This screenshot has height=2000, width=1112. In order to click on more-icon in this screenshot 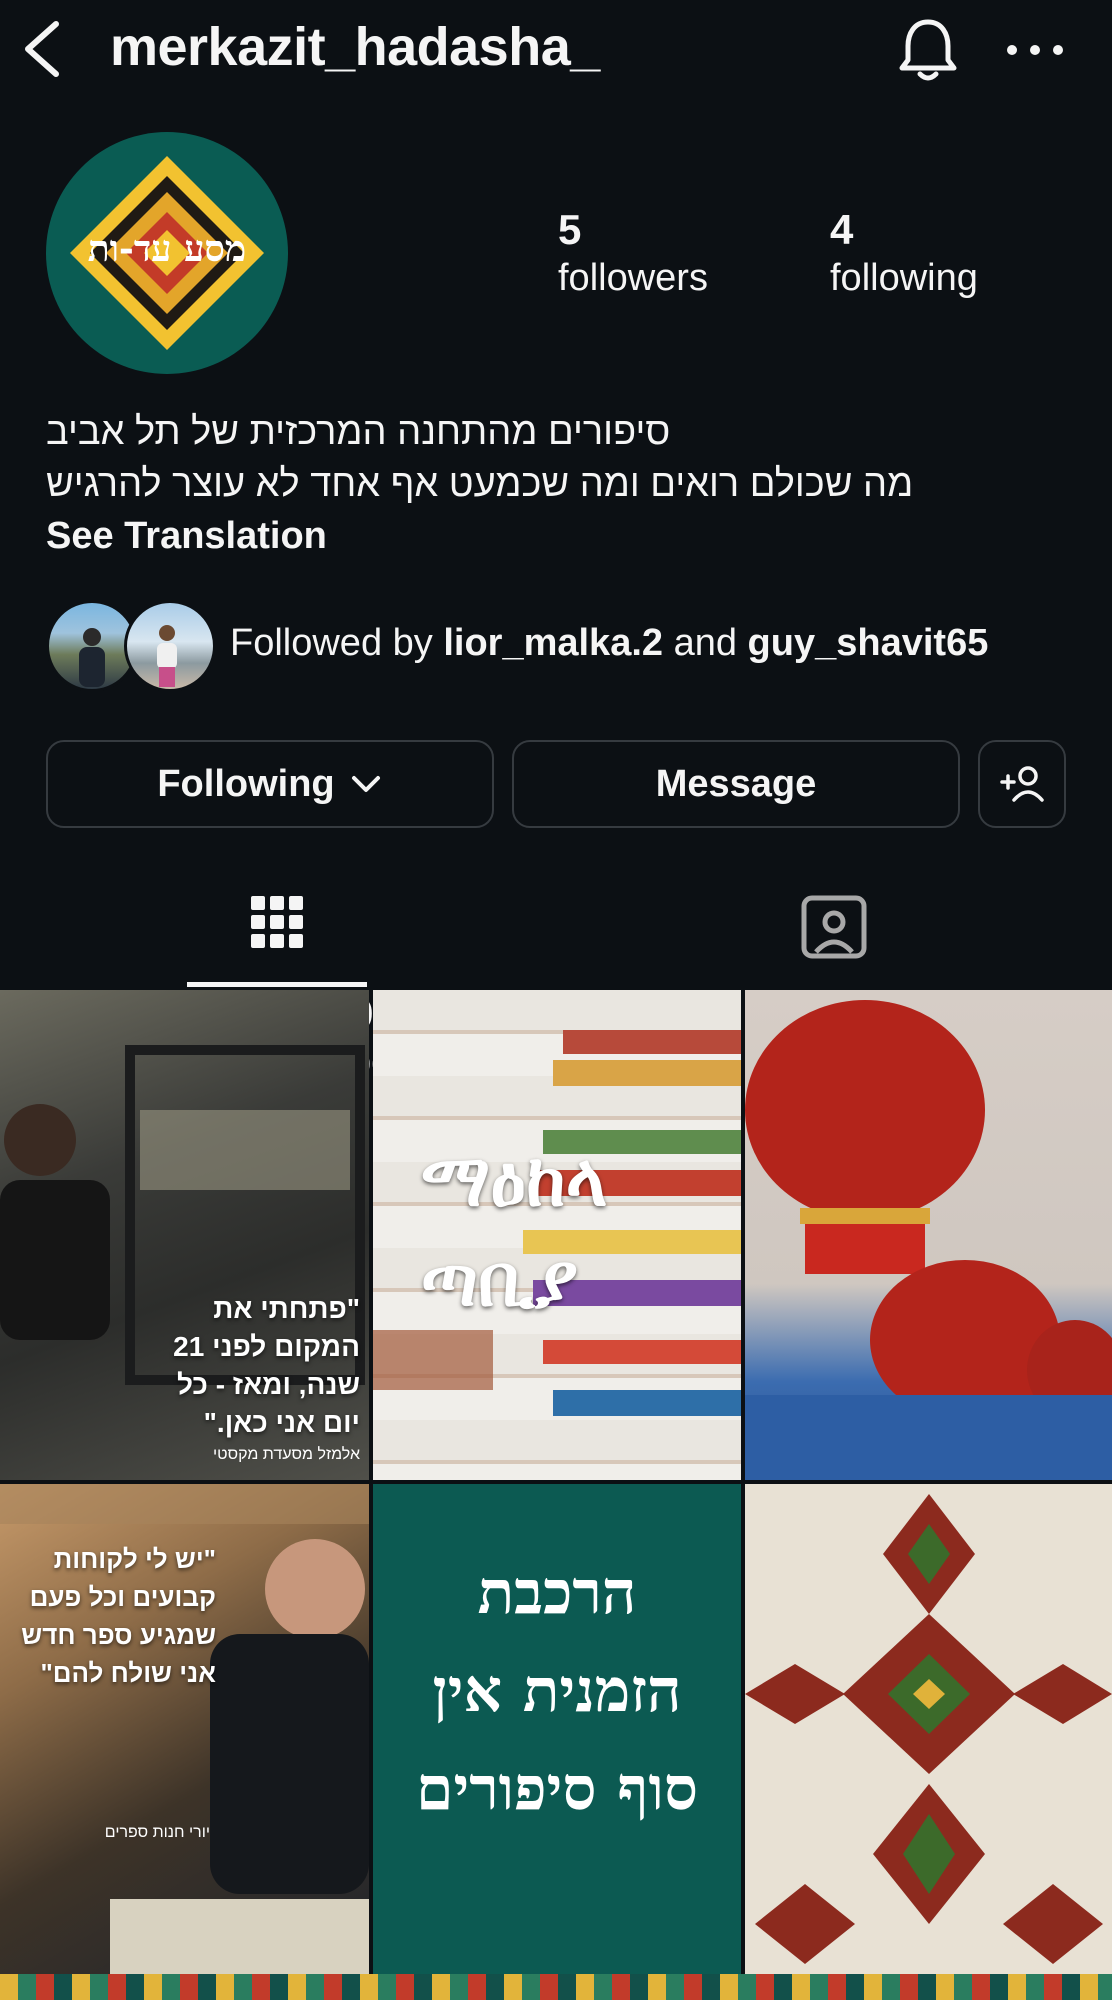, I will do `click(1035, 50)`.